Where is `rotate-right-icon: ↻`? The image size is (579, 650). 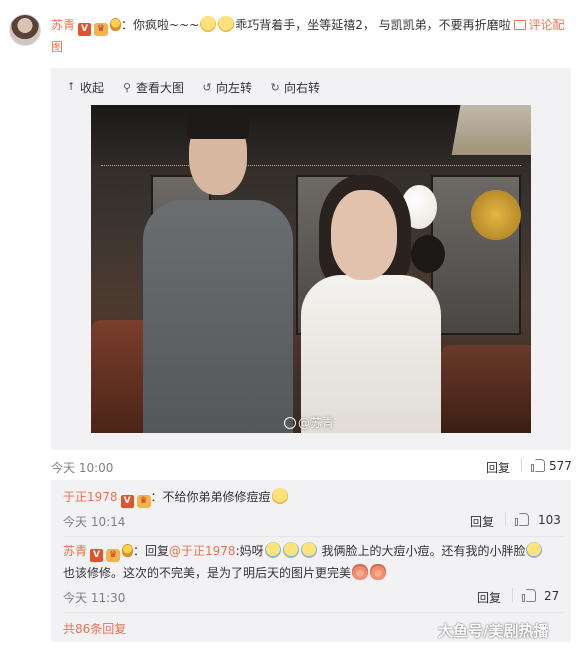
rotate-right-icon: ↻ is located at coordinates (275, 87).